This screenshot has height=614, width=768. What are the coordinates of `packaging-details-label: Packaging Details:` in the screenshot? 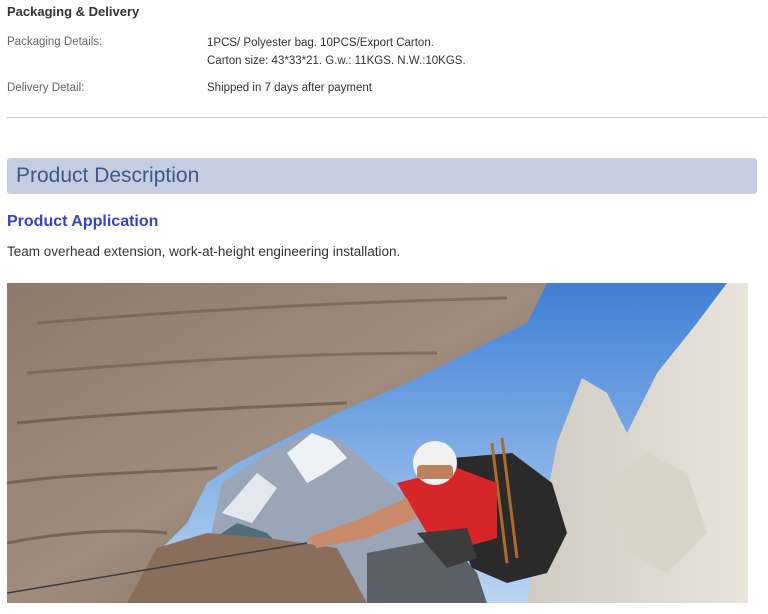 It's located at (55, 42).